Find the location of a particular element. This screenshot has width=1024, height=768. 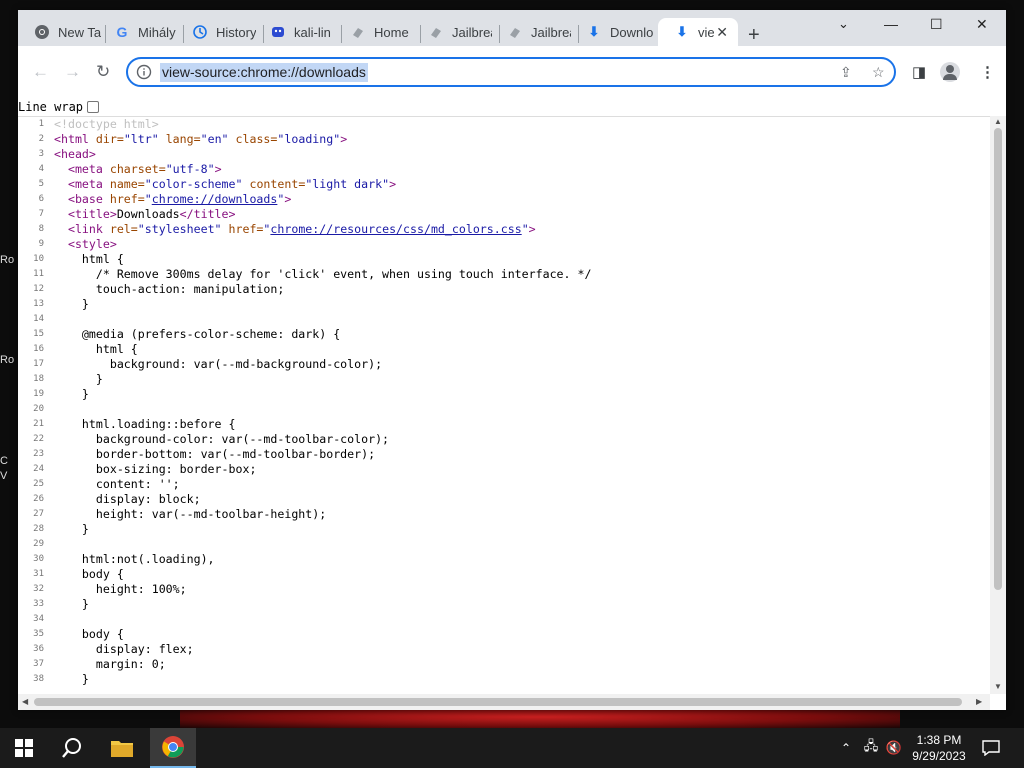

notifications-button is located at coordinates (991, 748).